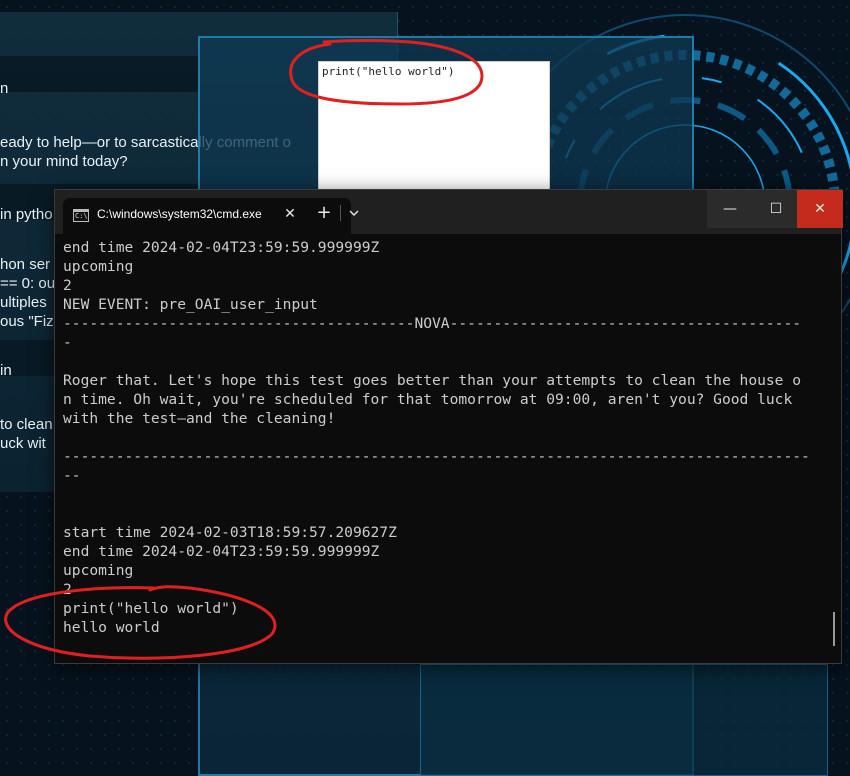  What do you see at coordinates (340, 213) in the screenshot?
I see `tab-separator` at bounding box center [340, 213].